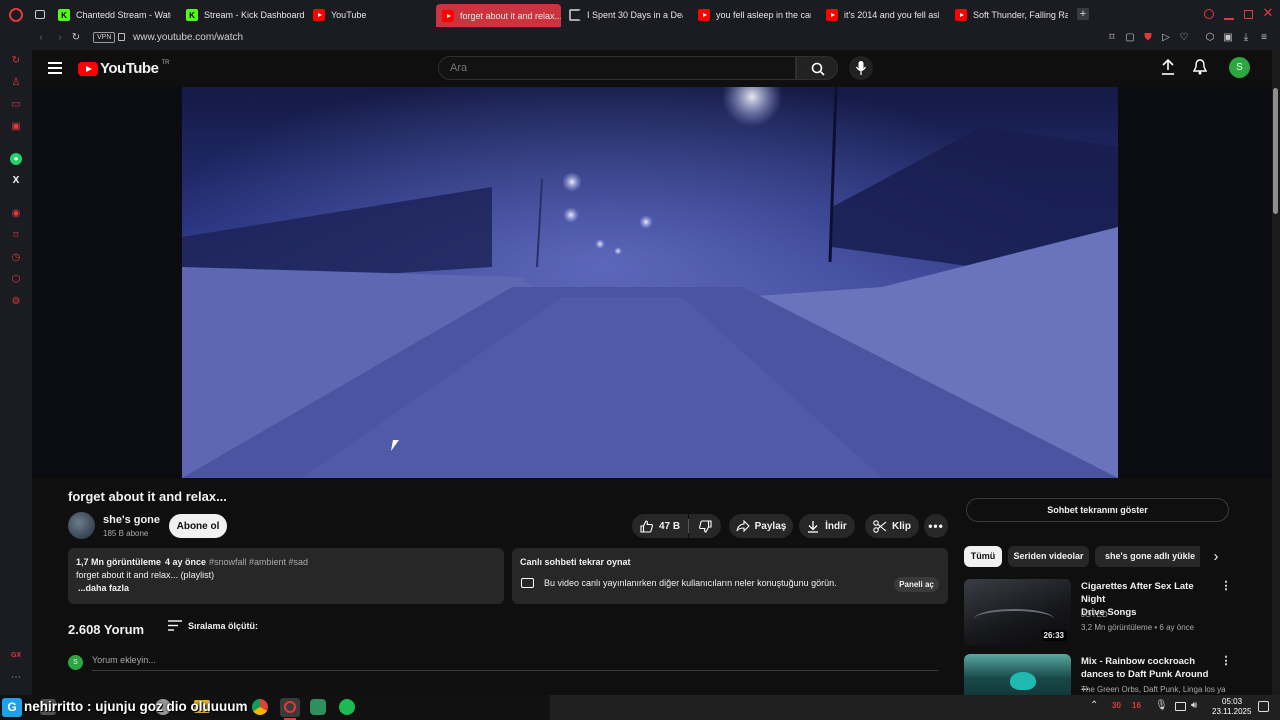 The image size is (1280, 720). Describe the element at coordinates (318, 707) in the screenshot. I see `taskbar-app-icon` at that location.